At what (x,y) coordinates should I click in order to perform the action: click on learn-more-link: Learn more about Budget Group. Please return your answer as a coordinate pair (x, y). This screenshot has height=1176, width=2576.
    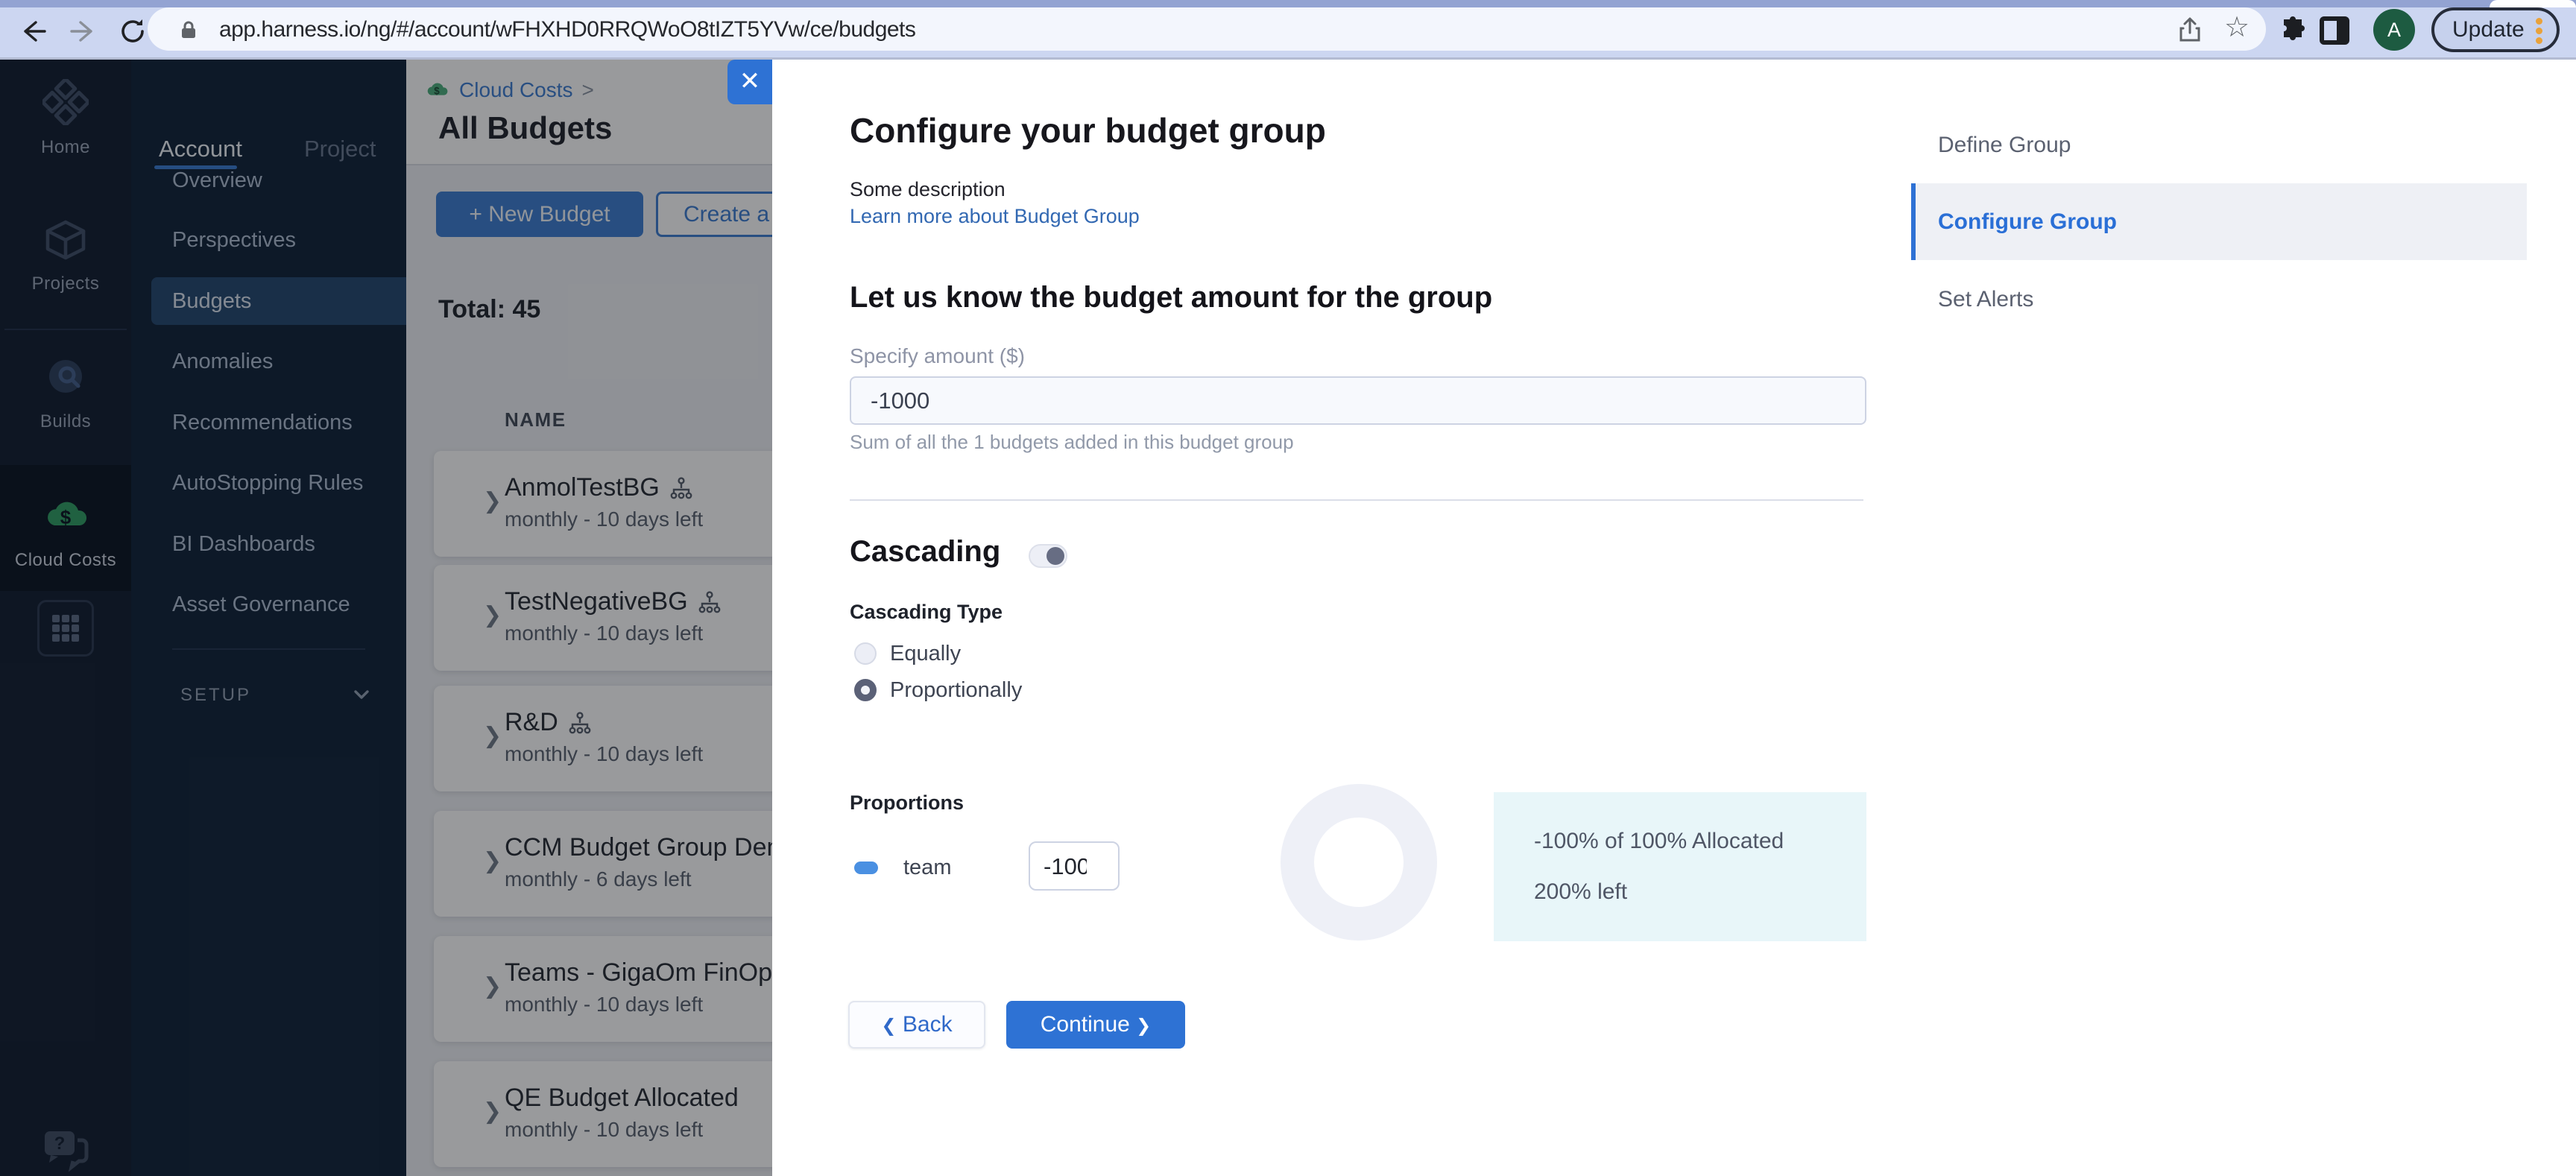
    Looking at the image, I should click on (995, 216).